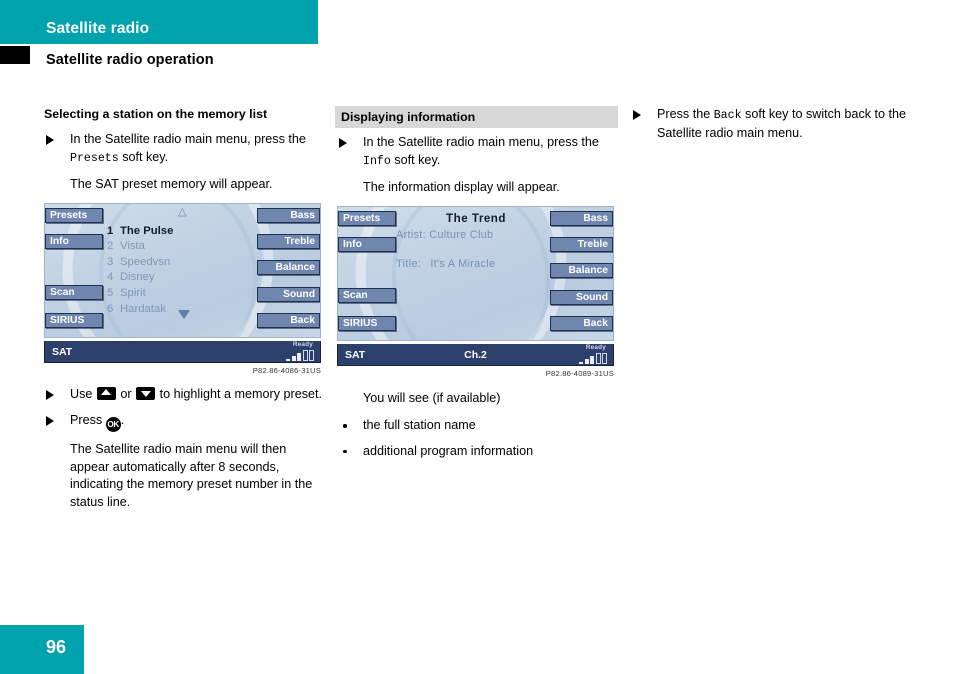  I want to click on page-title: Satellite radio, so click(98, 28).